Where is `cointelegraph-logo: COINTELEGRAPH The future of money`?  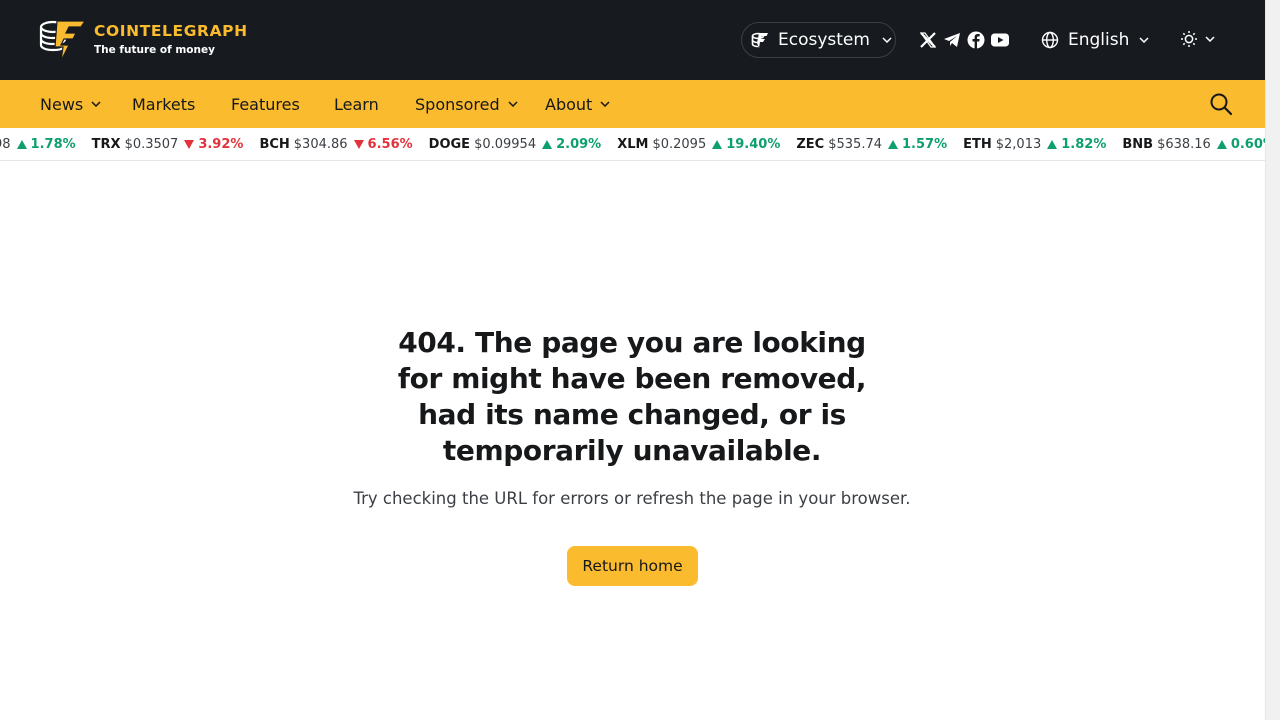
cointelegraph-logo: COINTELEGRAPH The future of money is located at coordinates (143, 40).